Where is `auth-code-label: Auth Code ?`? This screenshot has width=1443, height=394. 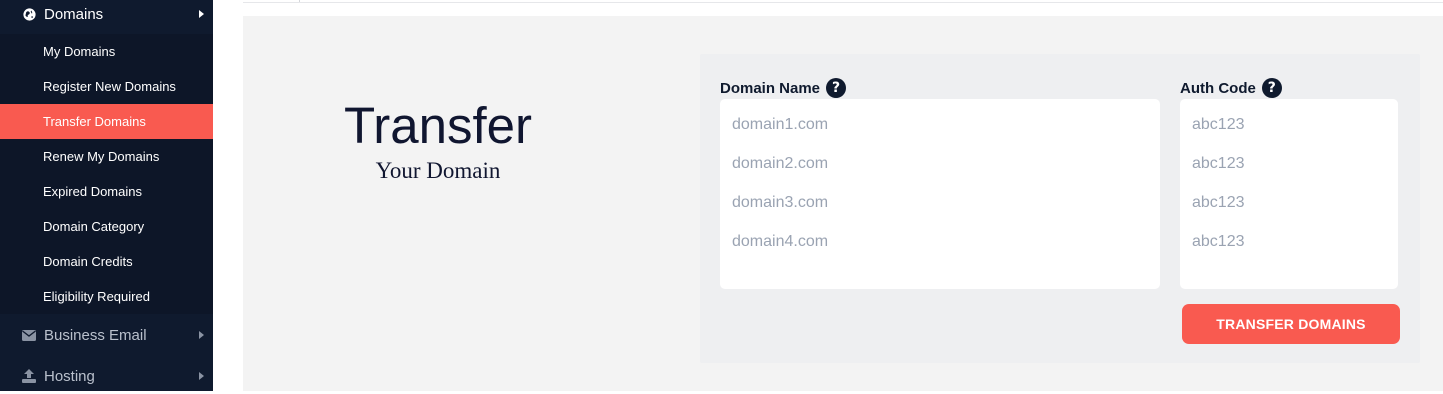
auth-code-label: Auth Code ? is located at coordinates (1231, 88).